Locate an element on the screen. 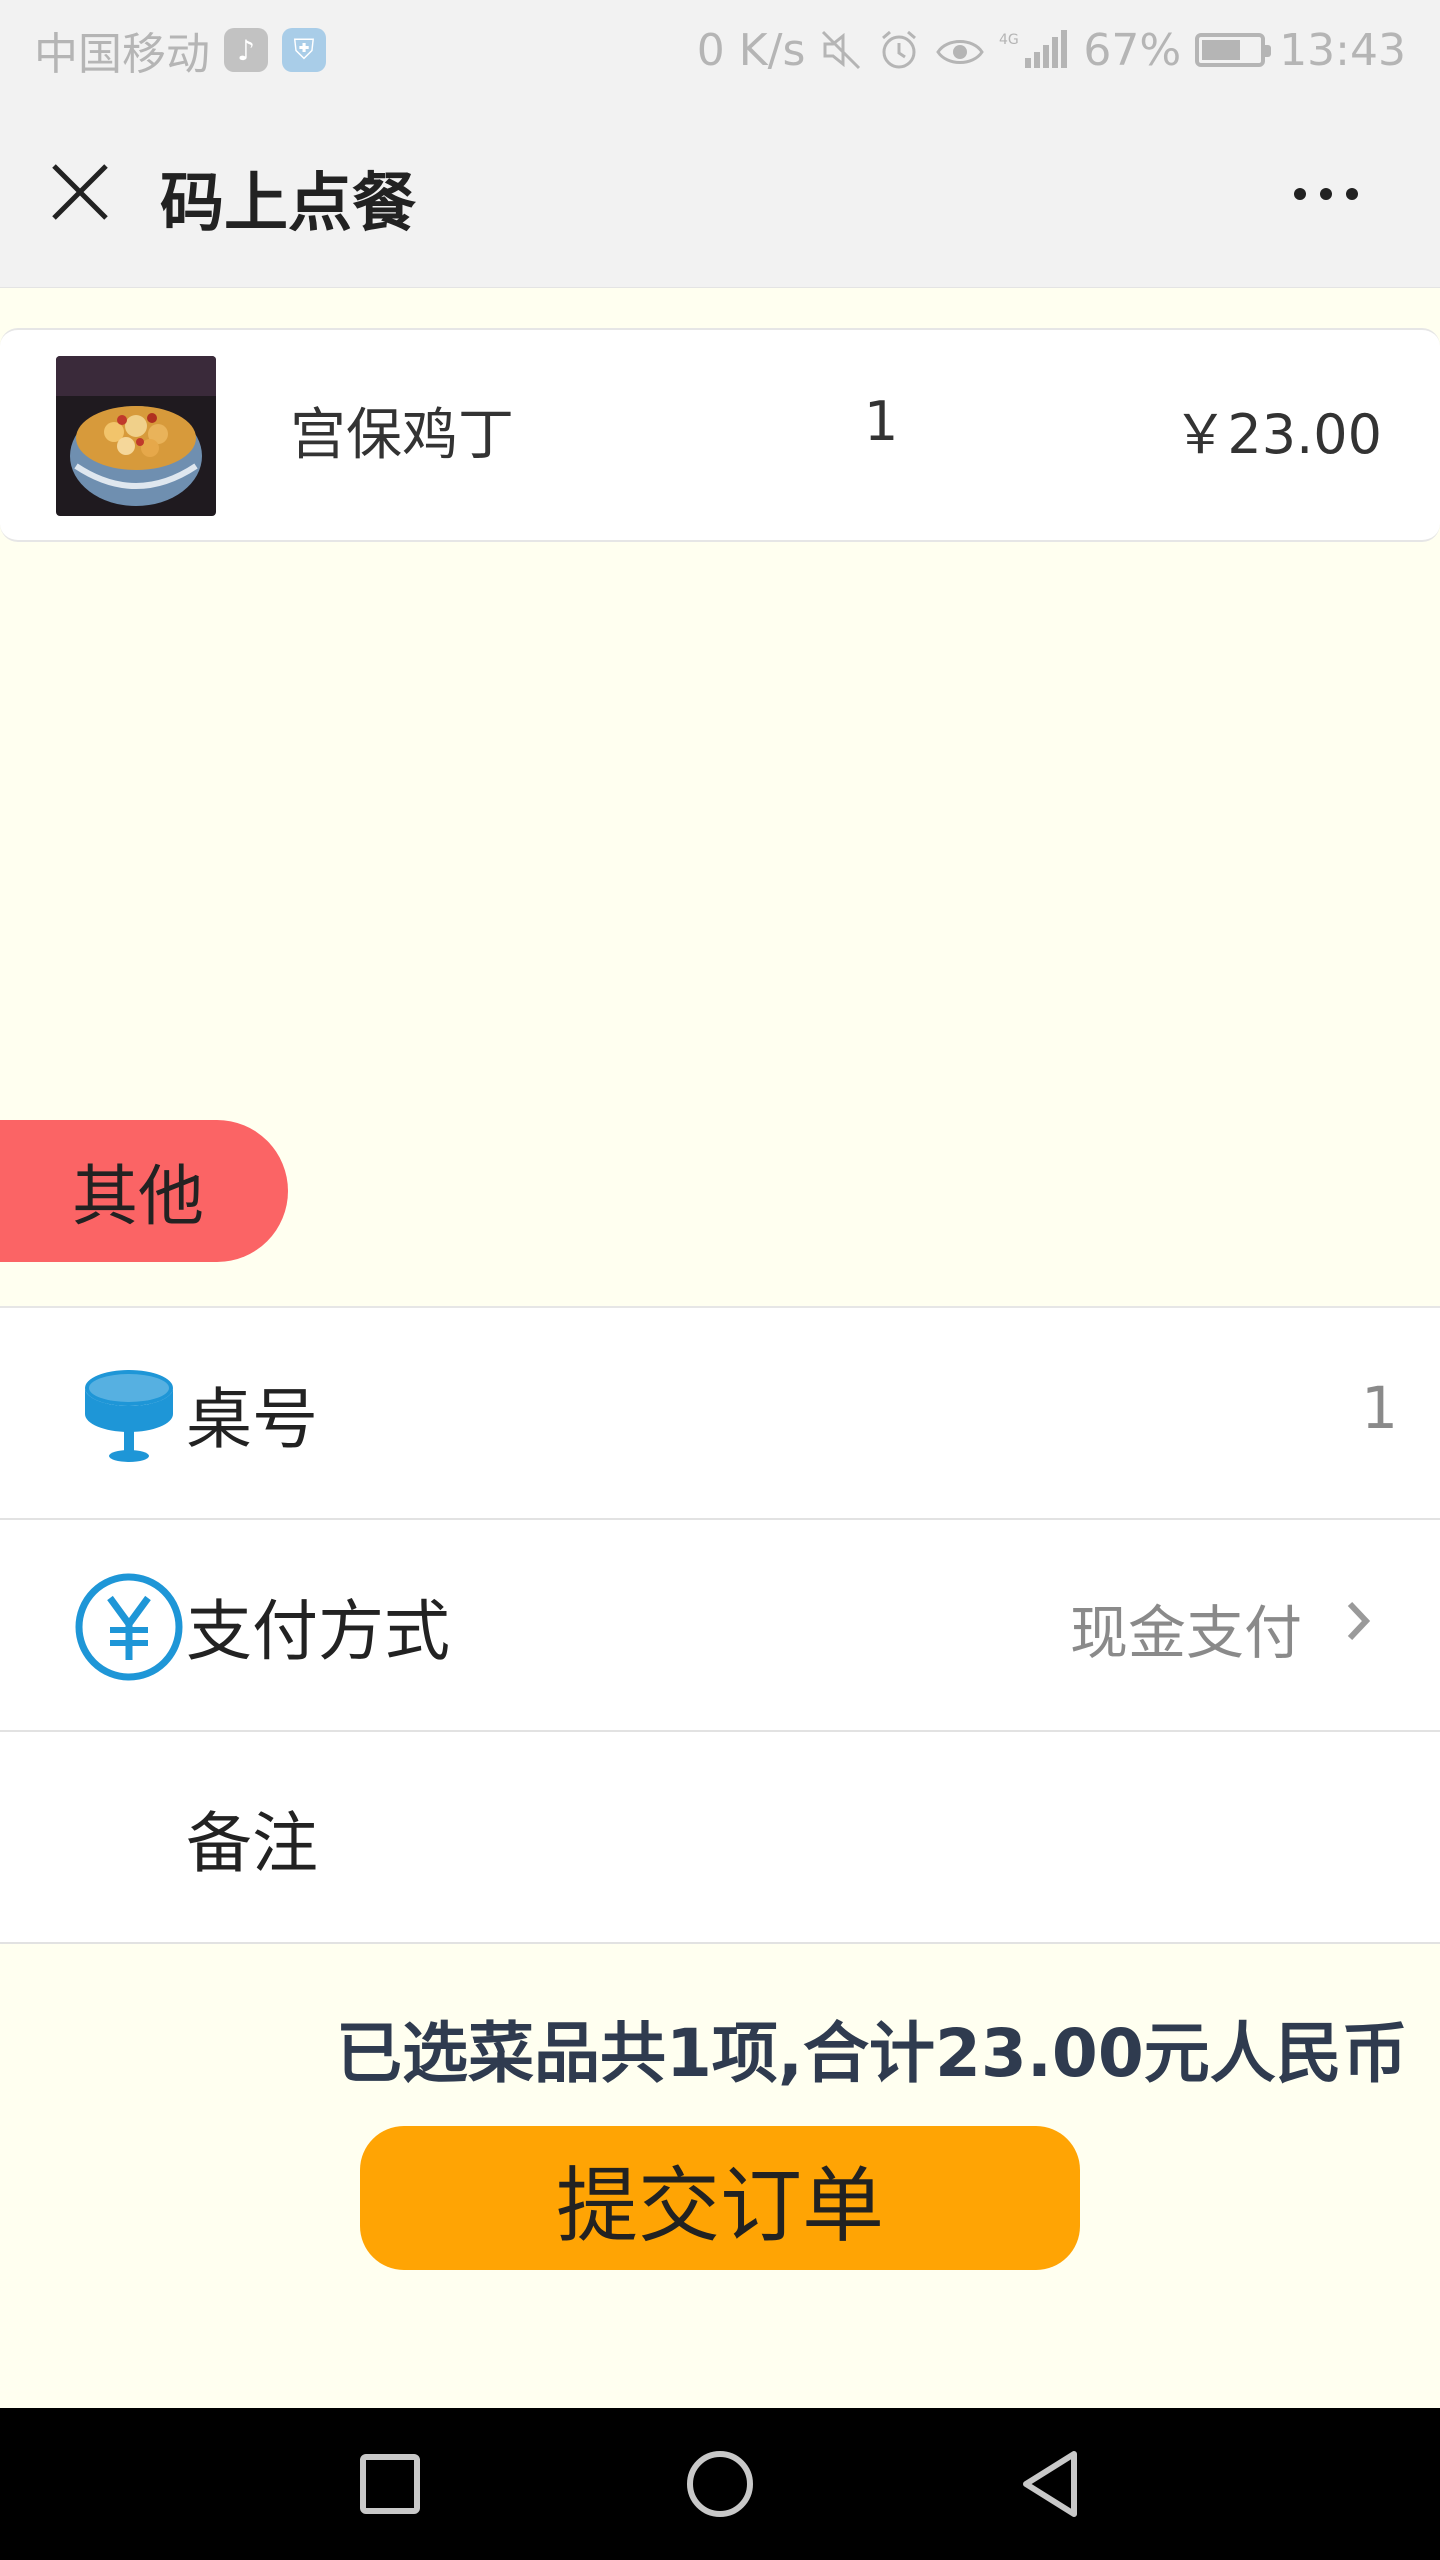  circle-icon is located at coordinates (720, 2484).